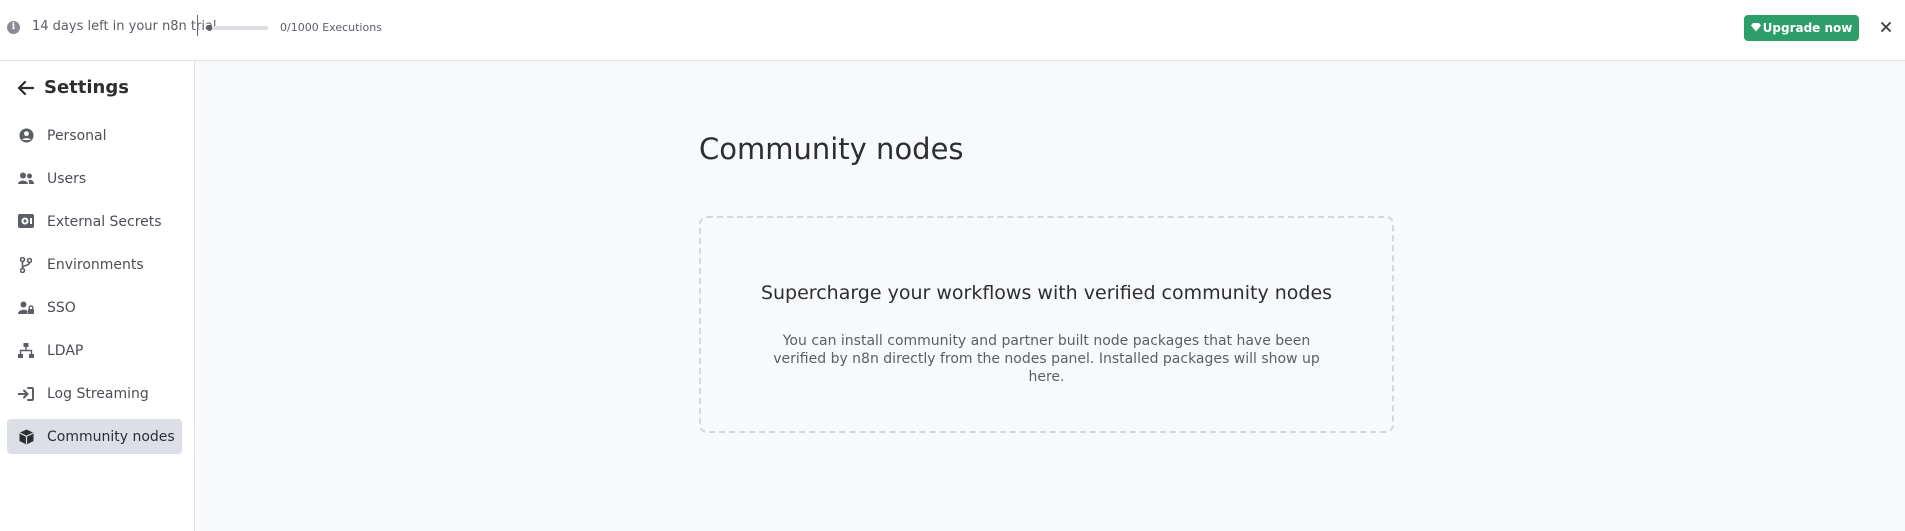  I want to click on sidebar-item-log-streaming: Log Streaming, so click(94, 393).